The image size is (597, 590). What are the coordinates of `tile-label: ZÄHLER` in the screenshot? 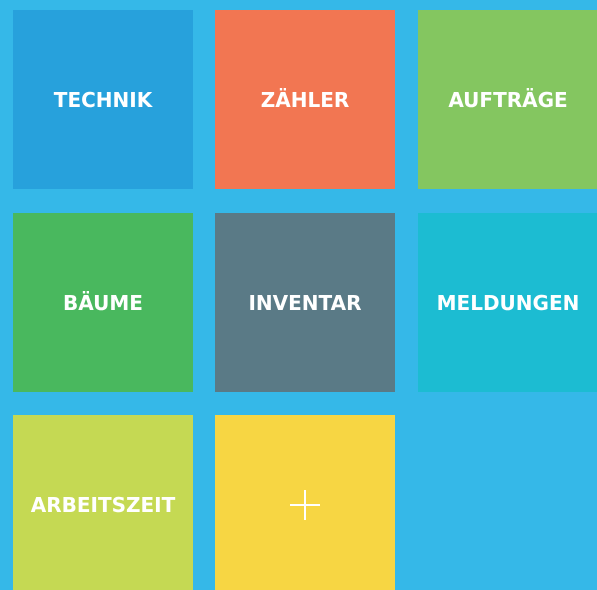 It's located at (305, 99).